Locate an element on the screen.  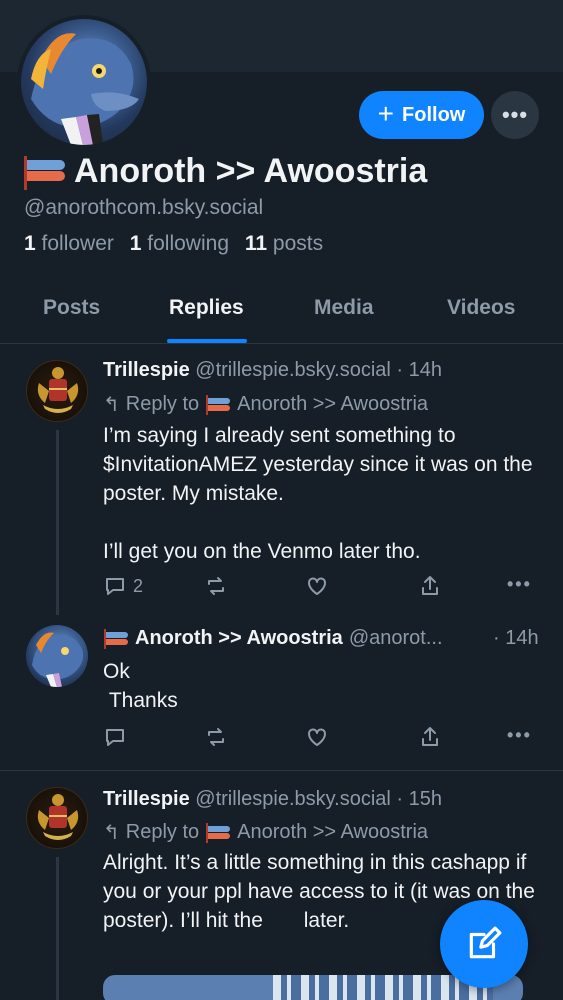
post-text: Ok Thanks is located at coordinates (140, 686).